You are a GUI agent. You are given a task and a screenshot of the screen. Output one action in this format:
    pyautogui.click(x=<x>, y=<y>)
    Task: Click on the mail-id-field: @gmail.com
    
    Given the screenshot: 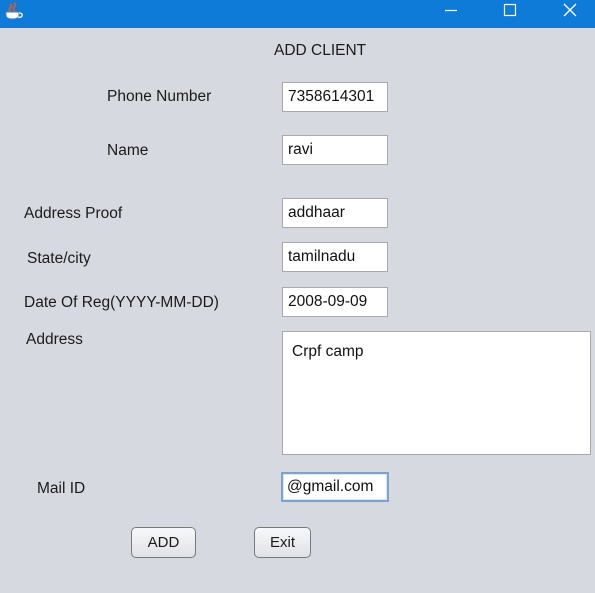 What is the action you would take?
    pyautogui.click(x=335, y=487)
    